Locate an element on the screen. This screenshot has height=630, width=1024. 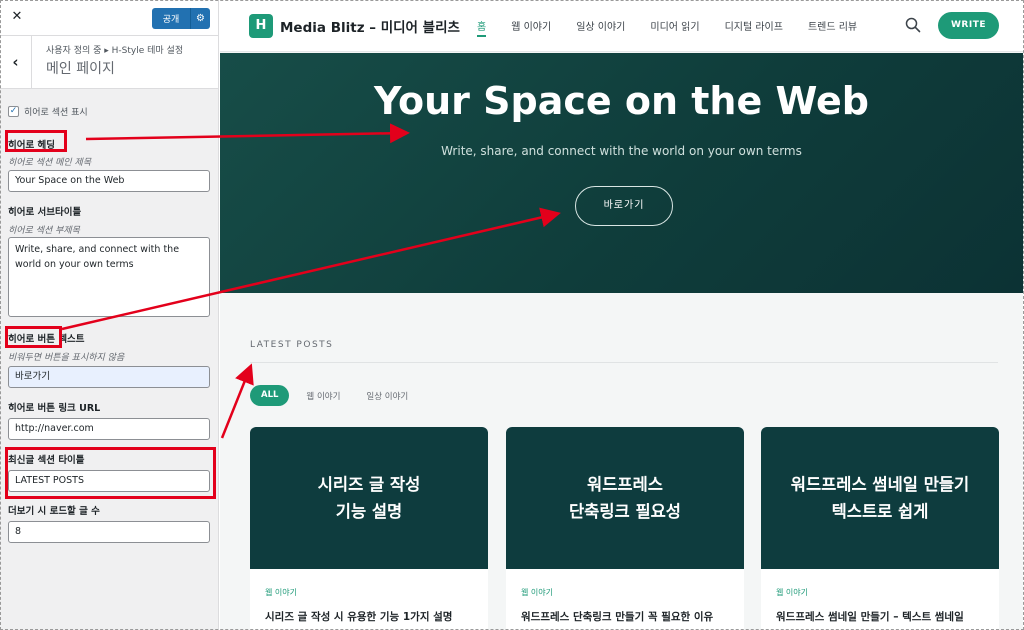
post-title: 워드프레스 썸네일 만들기 – 텍스트 썸네일 is located at coordinates (870, 616).